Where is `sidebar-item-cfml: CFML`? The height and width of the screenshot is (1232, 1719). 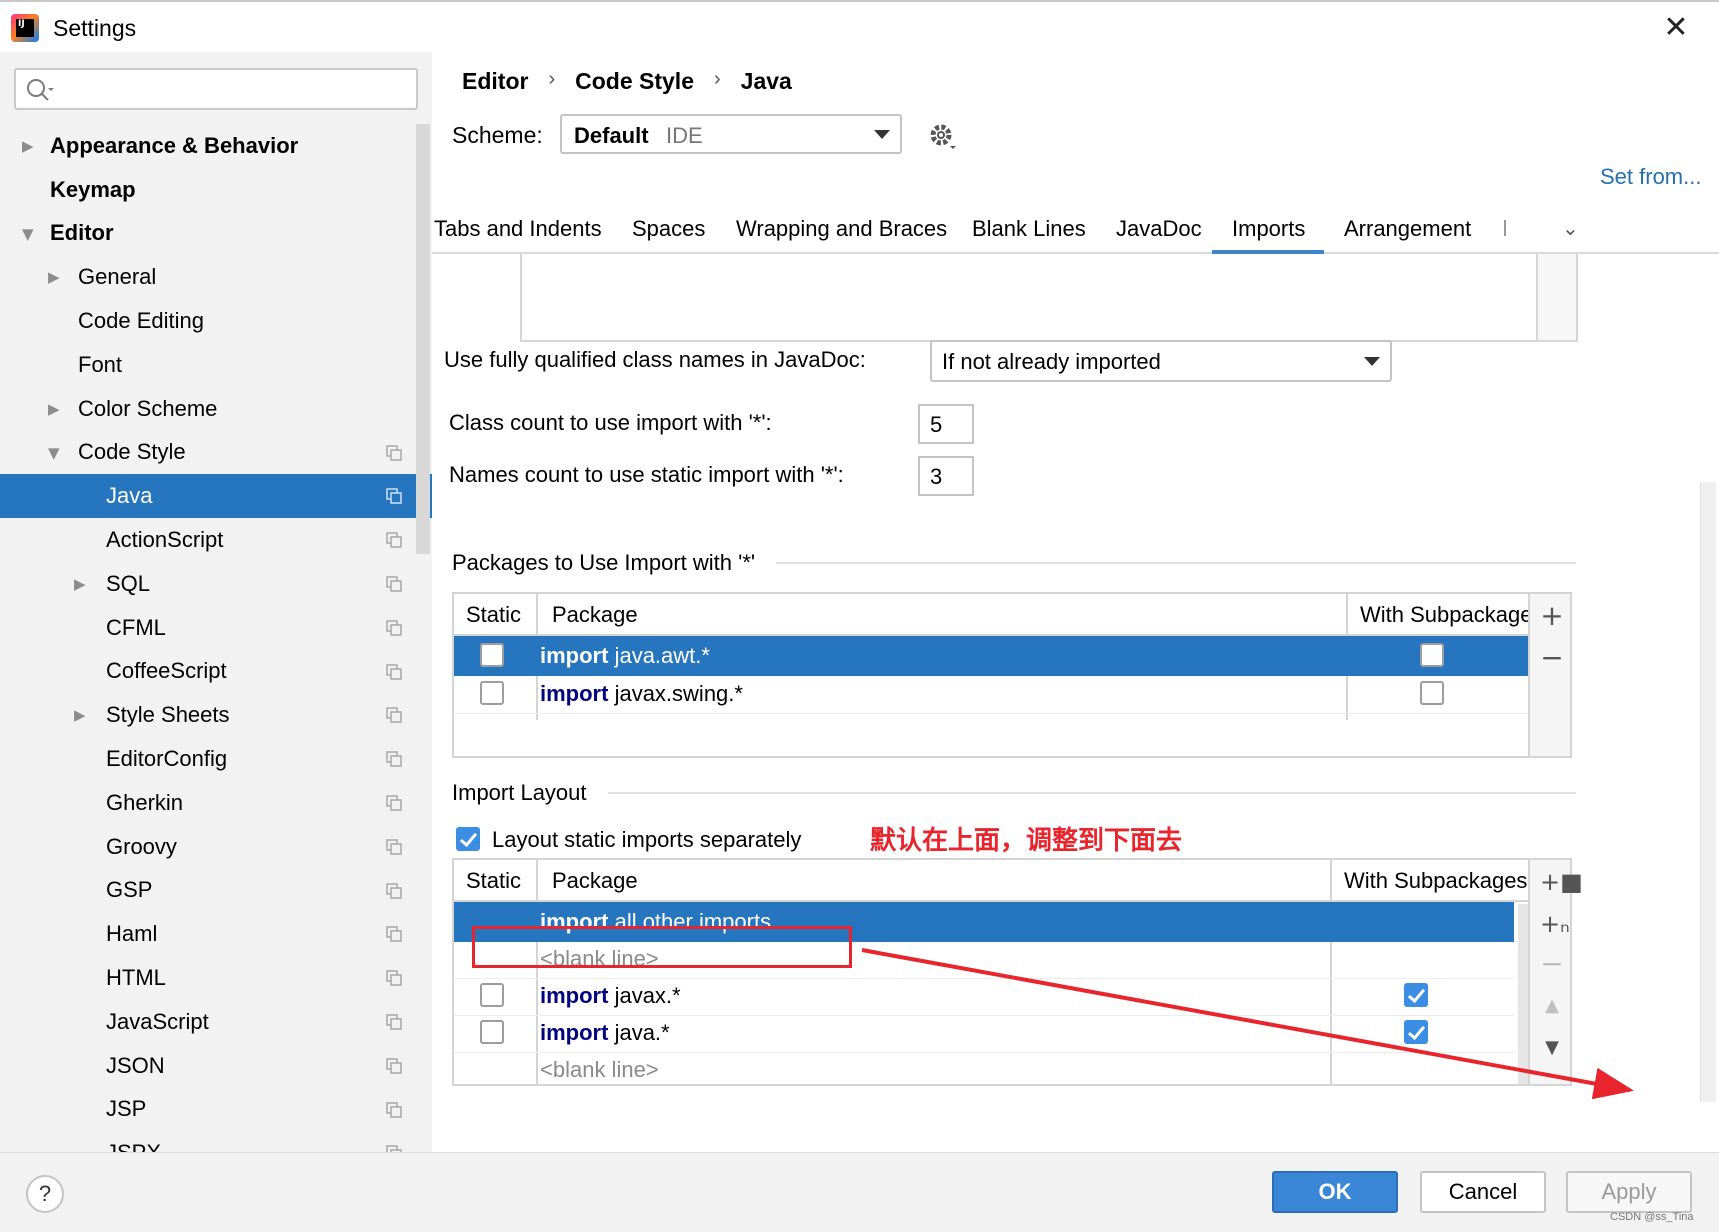 sidebar-item-cfml: CFML is located at coordinates (216, 628).